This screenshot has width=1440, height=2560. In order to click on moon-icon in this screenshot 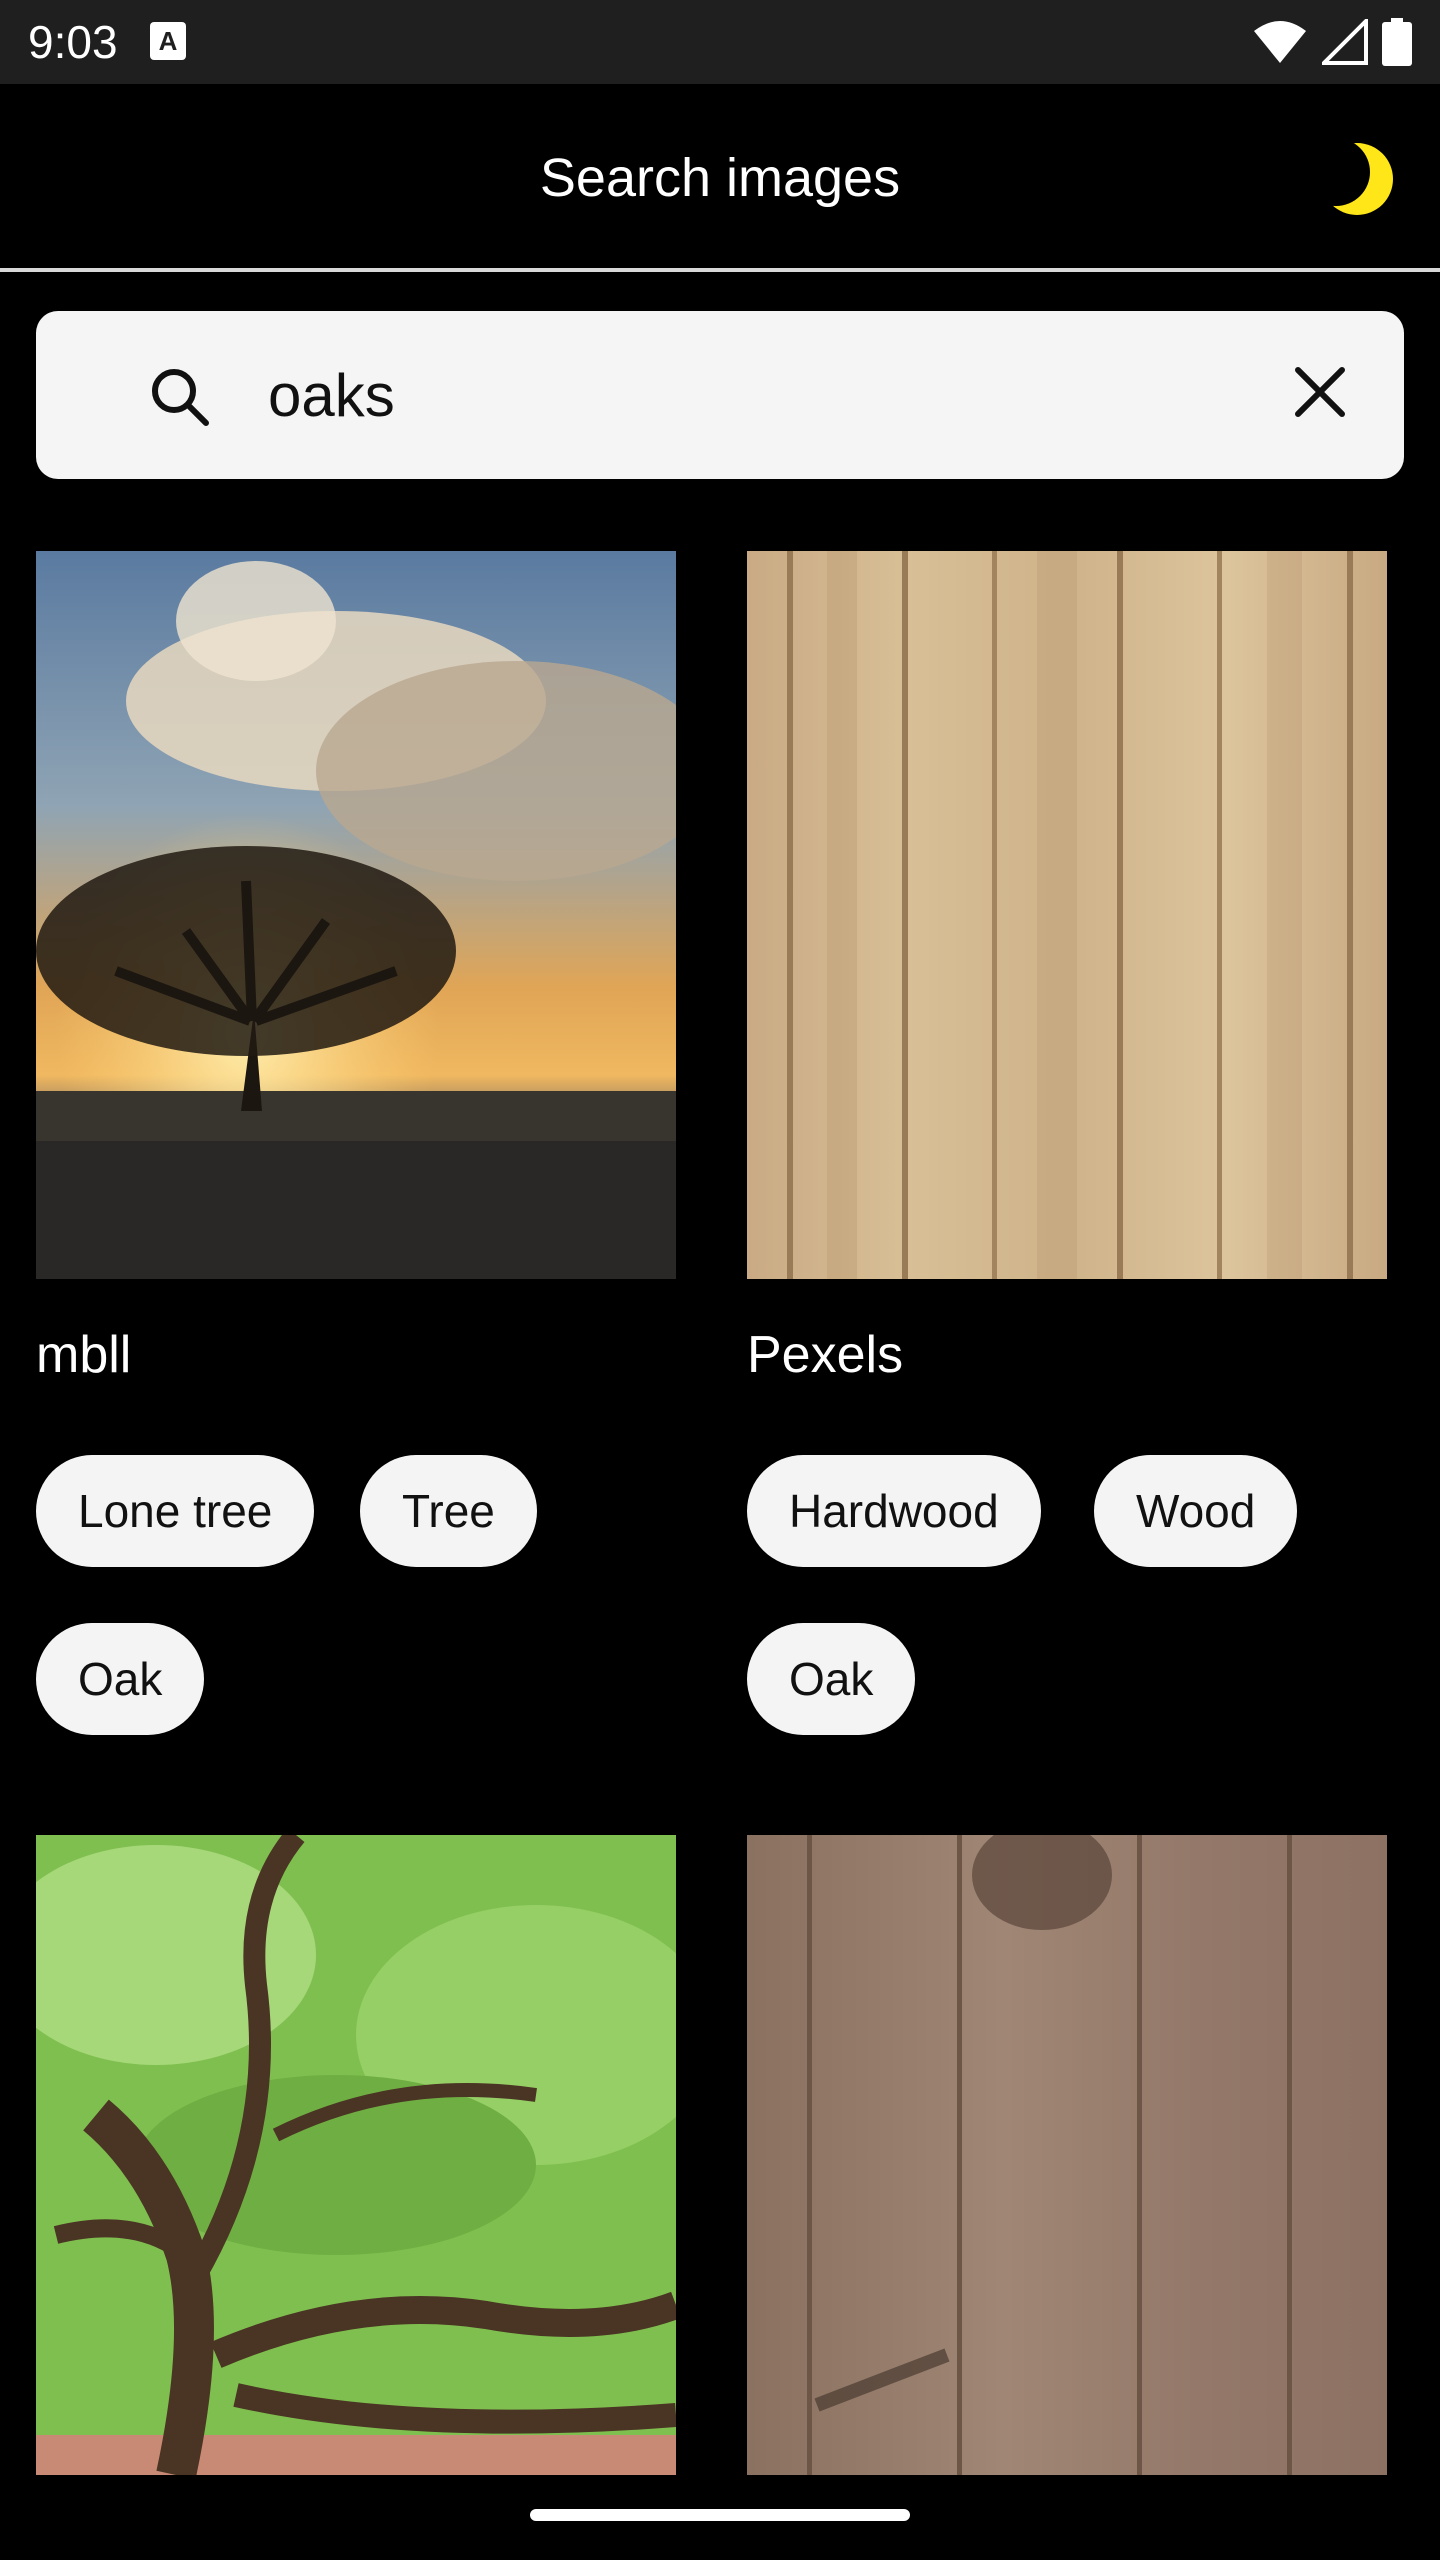, I will do `click(1355, 179)`.